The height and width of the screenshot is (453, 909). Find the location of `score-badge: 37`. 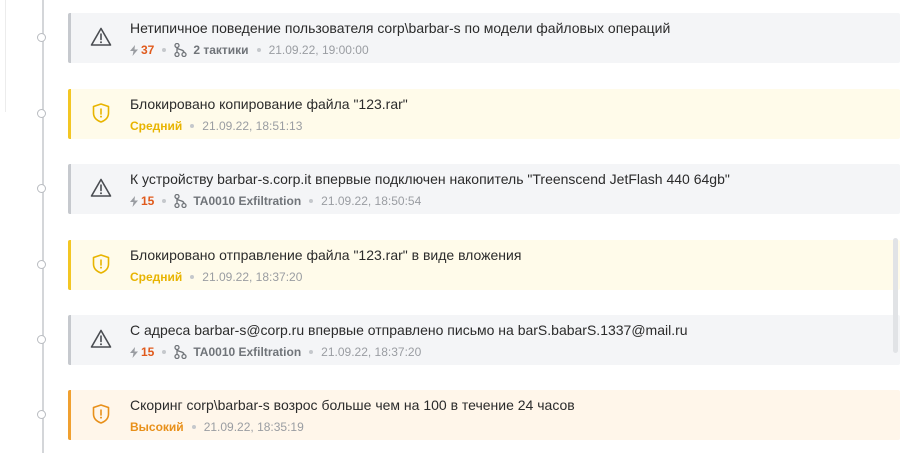

score-badge: 37 is located at coordinates (142, 50).